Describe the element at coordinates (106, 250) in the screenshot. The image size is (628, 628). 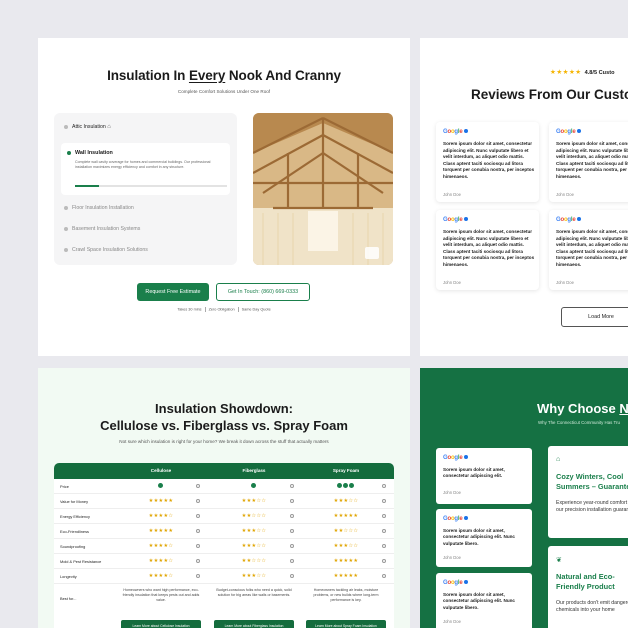
I see `service-item-crawl-space: Crawl Space Insulation Solutions` at that location.